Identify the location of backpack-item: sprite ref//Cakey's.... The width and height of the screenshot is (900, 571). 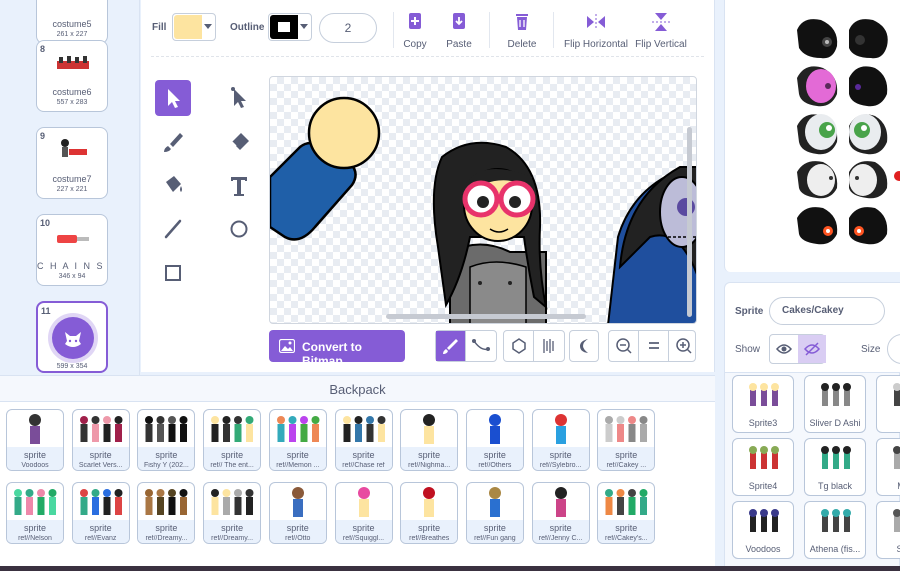
(626, 513).